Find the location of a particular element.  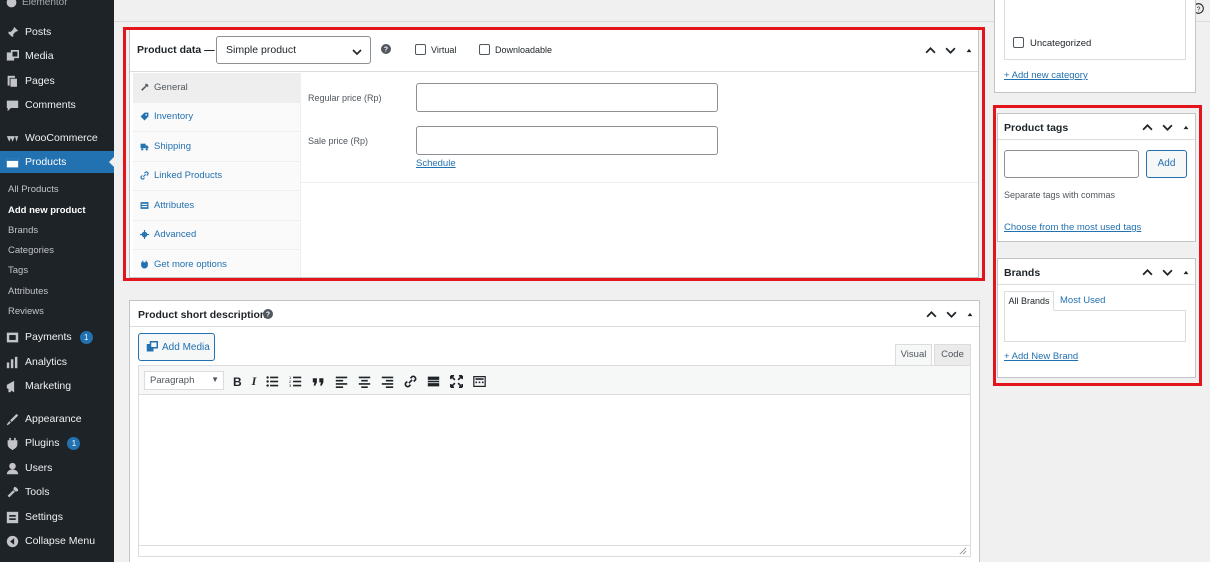

add-tag-button: Add is located at coordinates (1166, 164).